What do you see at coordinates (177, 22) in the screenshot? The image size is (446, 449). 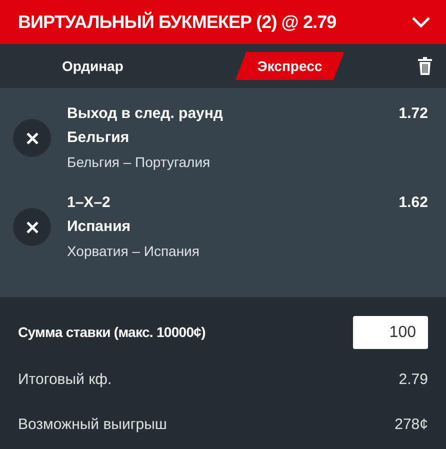 I see `header-title: ВИРТУАЛЬНЫЙ БУКМЕКЕР (2) @ 2.79` at bounding box center [177, 22].